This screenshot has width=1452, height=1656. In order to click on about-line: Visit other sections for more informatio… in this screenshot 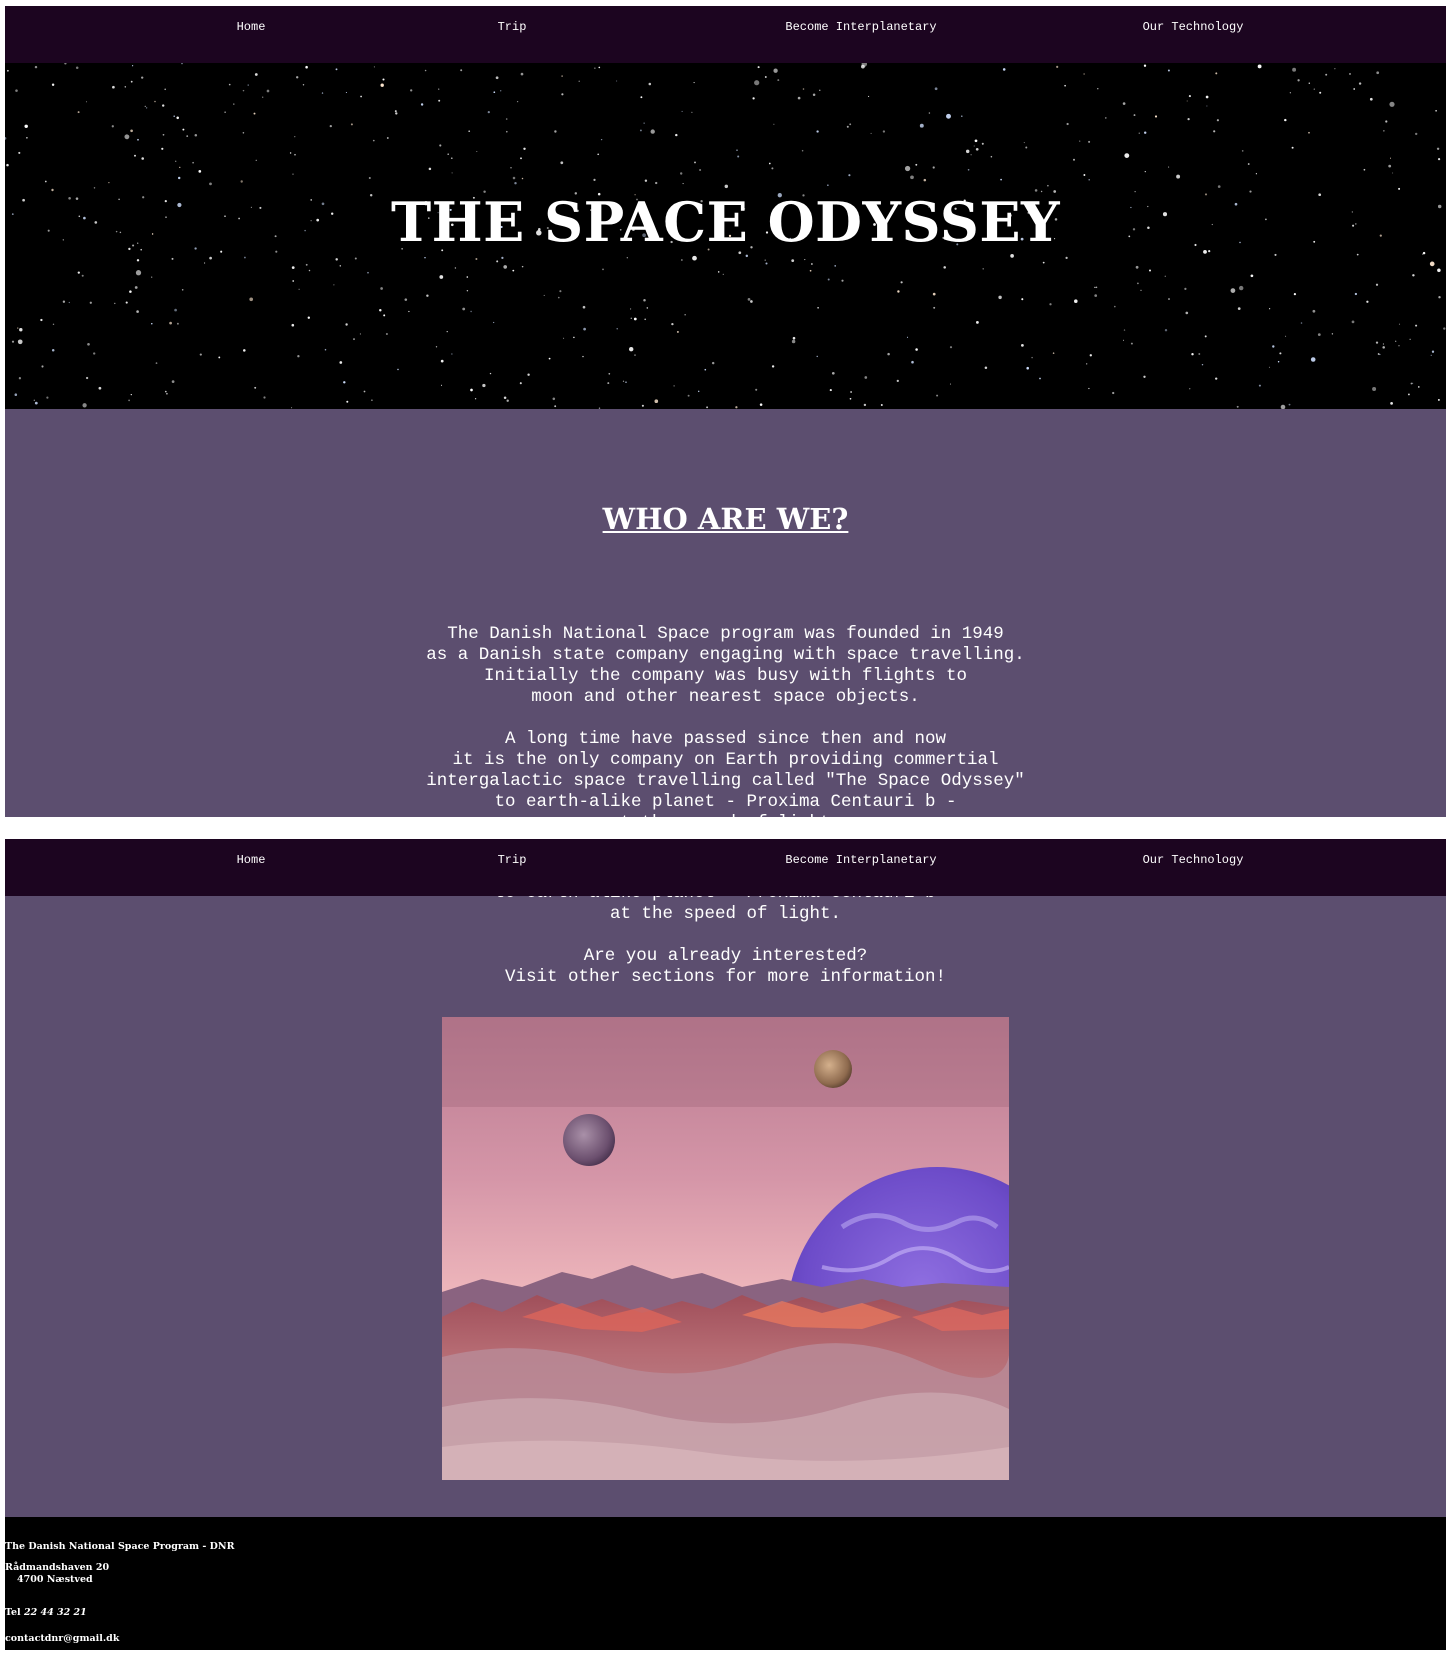, I will do `click(725, 977)`.